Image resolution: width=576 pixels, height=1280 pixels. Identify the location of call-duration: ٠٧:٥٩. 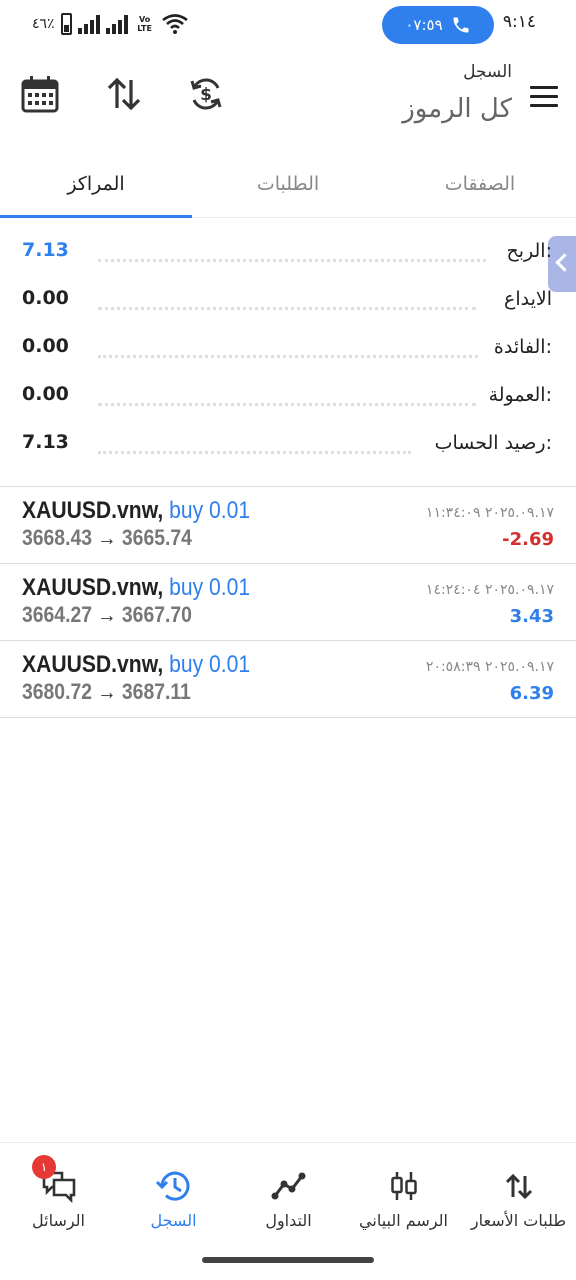
(424, 25).